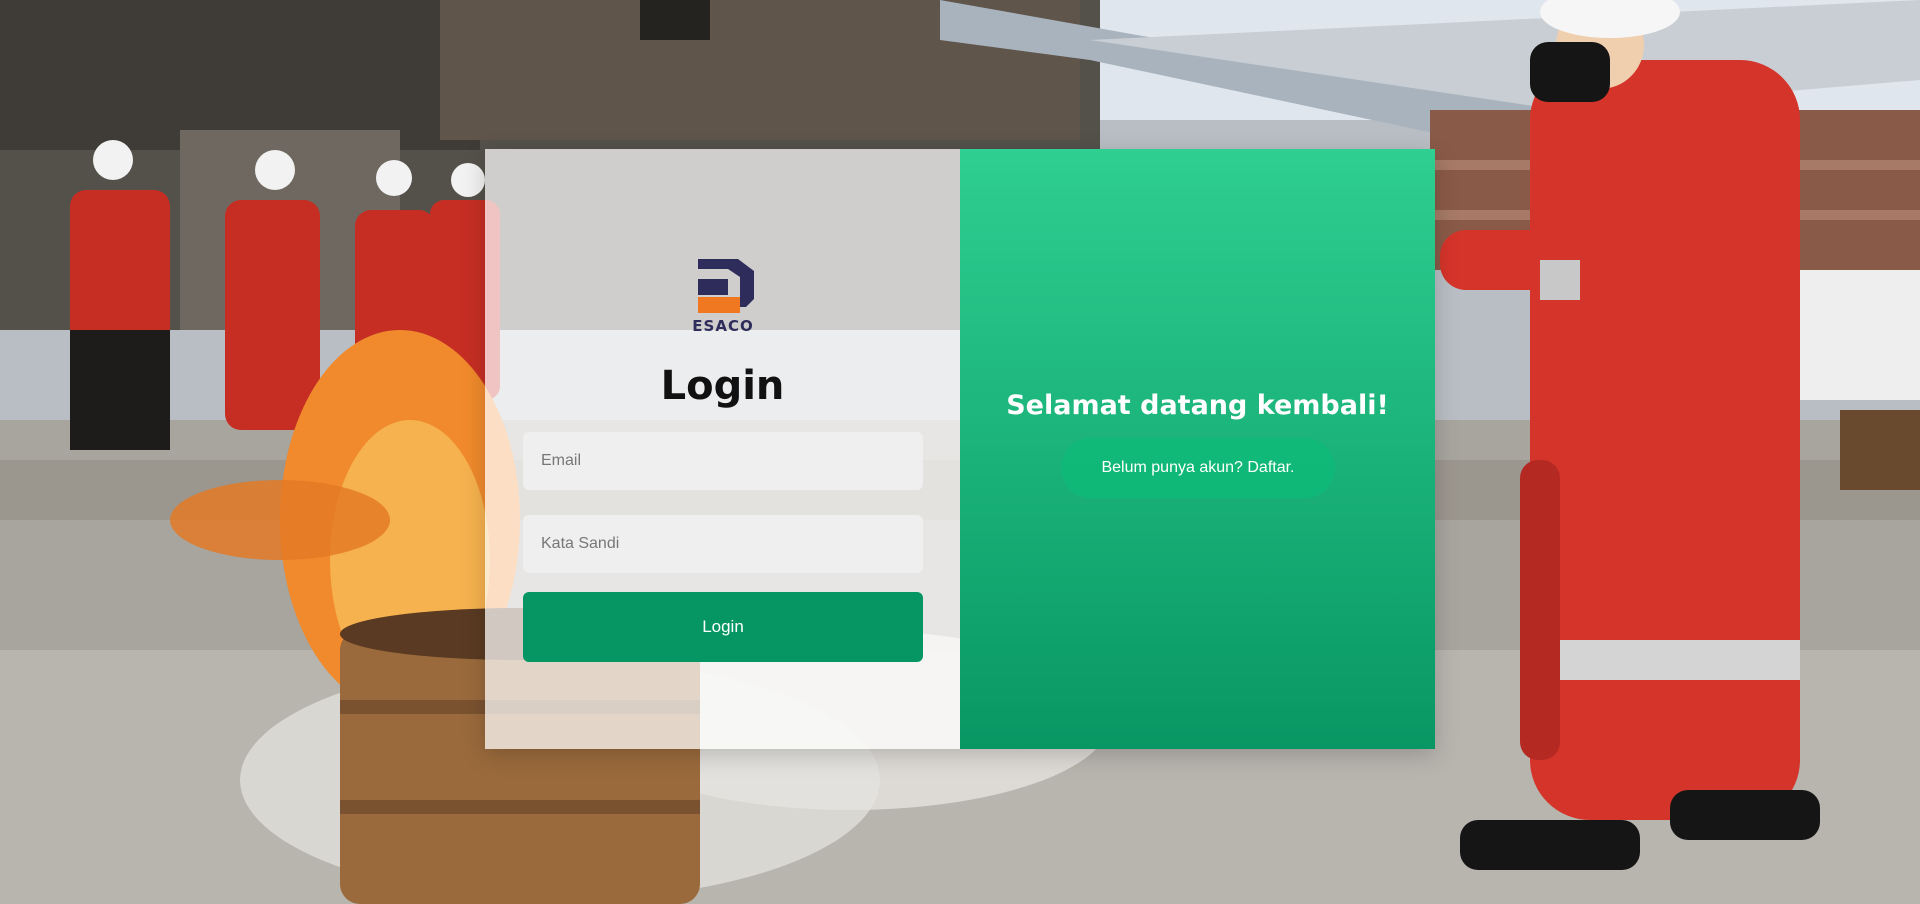 The height and width of the screenshot is (904, 1920). I want to click on page-title: Login, so click(722, 386).